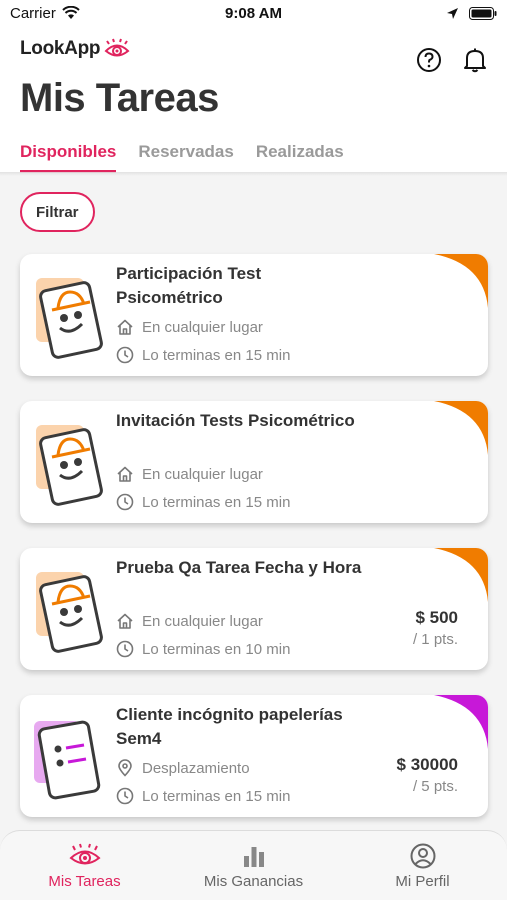 Image resolution: width=507 pixels, height=900 pixels. What do you see at coordinates (216, 649) in the screenshot?
I see `task-duration: Lo terminas en 10 min` at bounding box center [216, 649].